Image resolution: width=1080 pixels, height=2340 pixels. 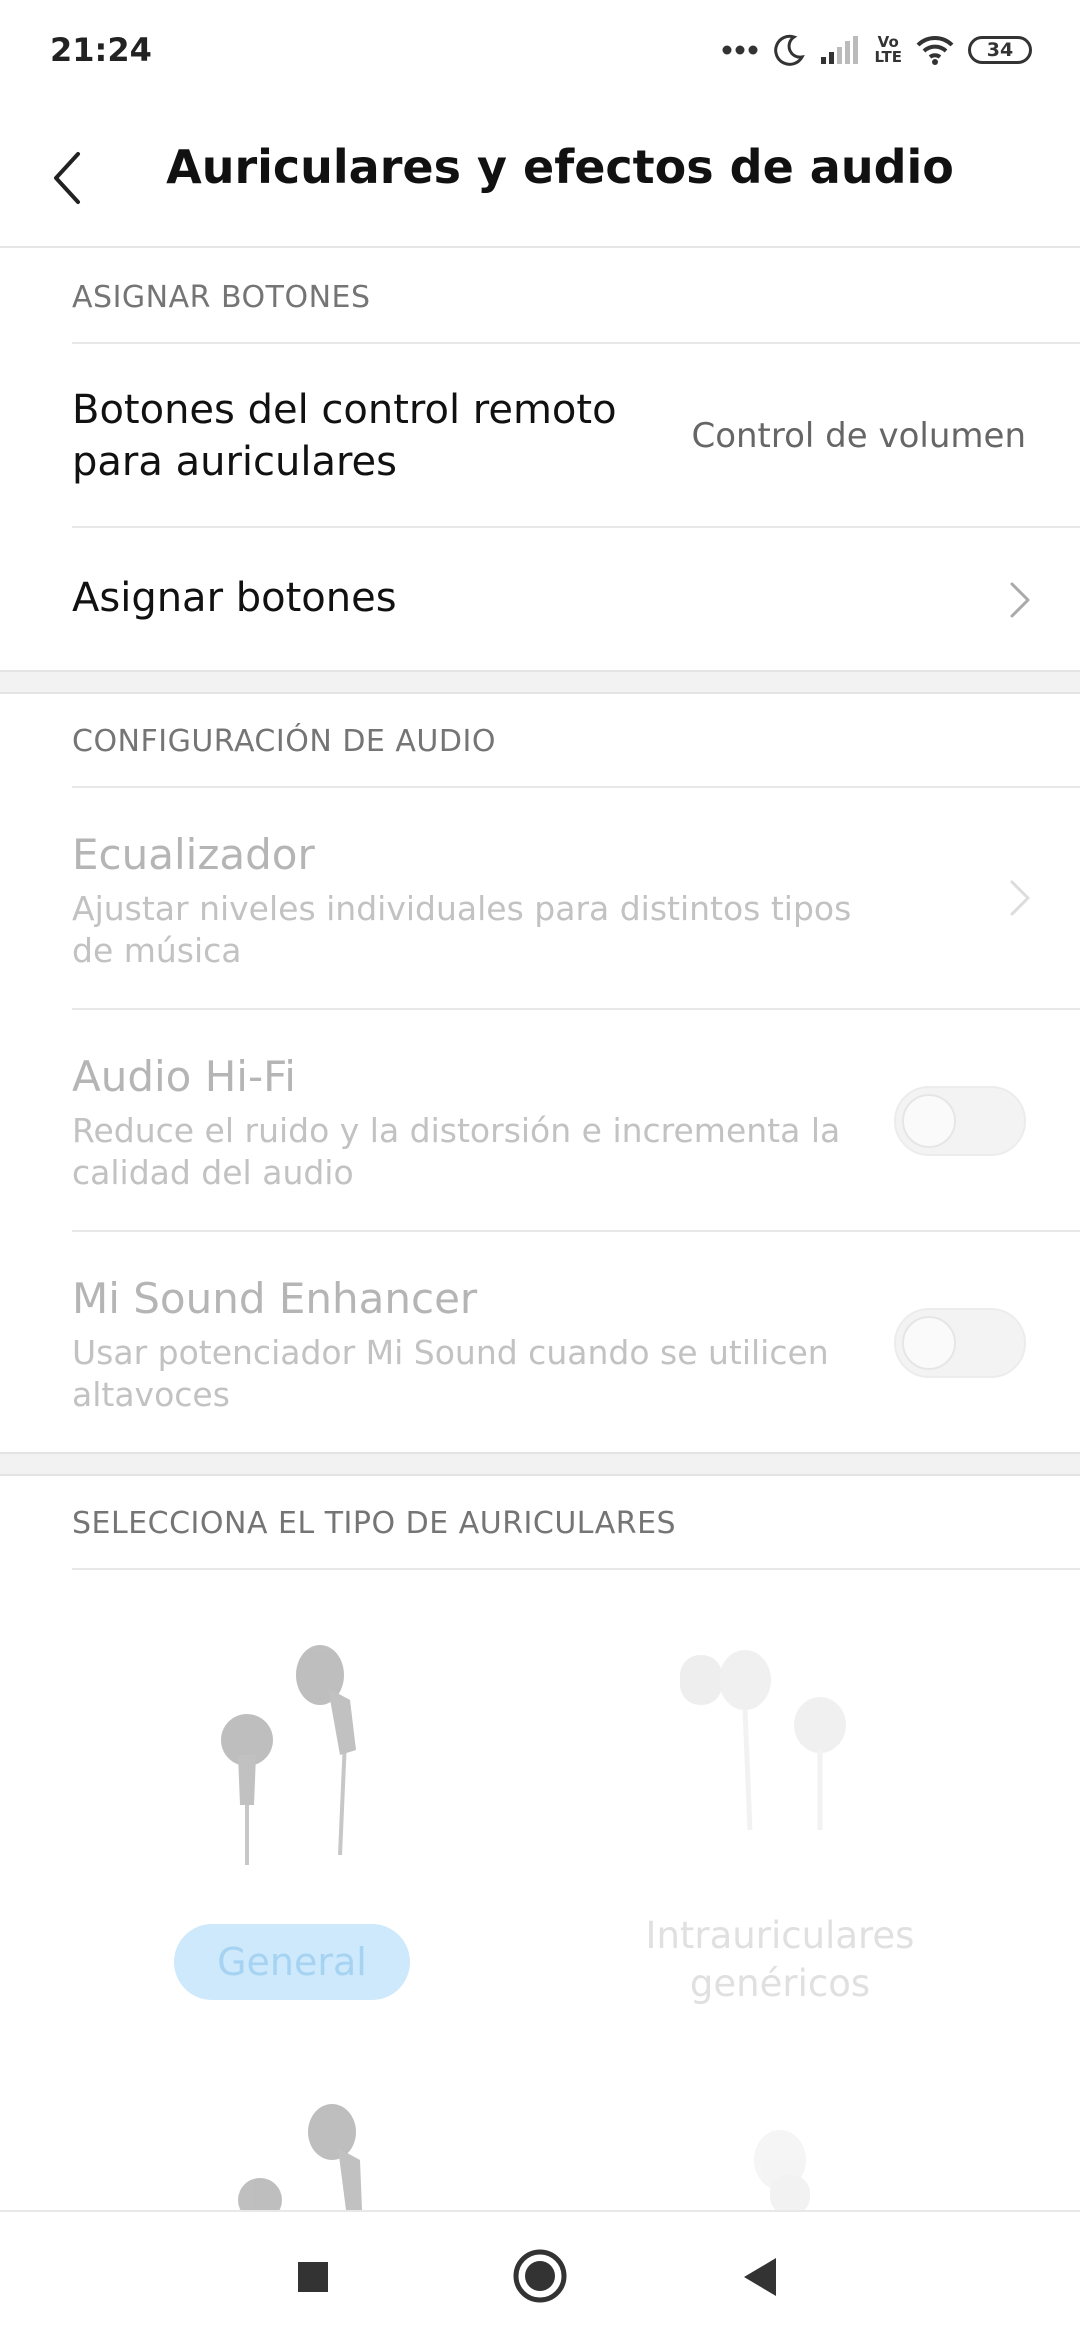 What do you see at coordinates (292, 1962) in the screenshot?
I see `general-type-button: General` at bounding box center [292, 1962].